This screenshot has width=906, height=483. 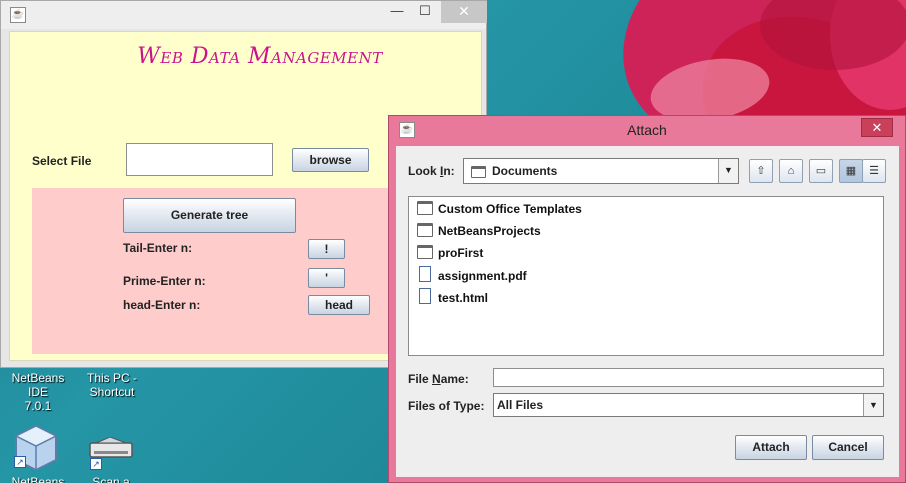 I want to click on file-name-label-mnemonic: N, so click(x=436, y=379).